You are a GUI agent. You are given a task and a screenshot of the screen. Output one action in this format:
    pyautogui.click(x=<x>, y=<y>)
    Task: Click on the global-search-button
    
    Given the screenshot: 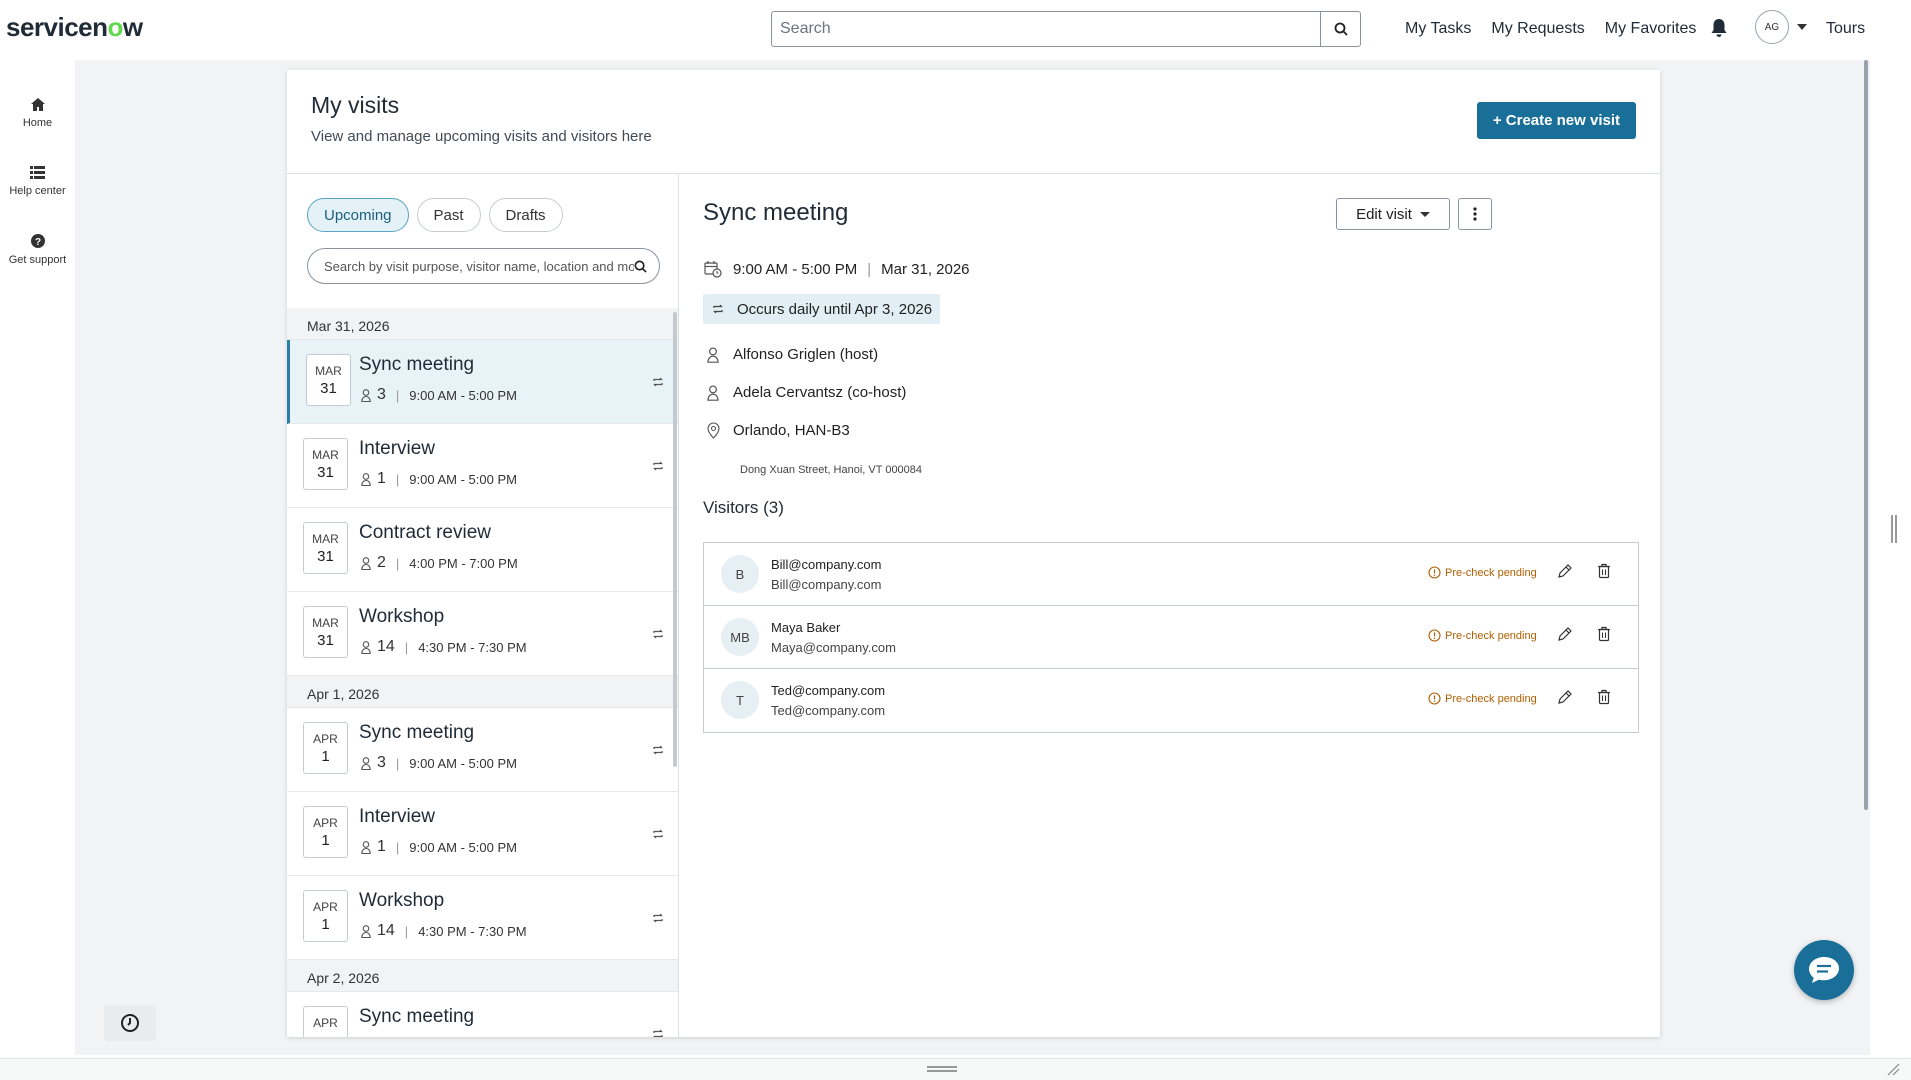 What is the action you would take?
    pyautogui.click(x=1340, y=29)
    